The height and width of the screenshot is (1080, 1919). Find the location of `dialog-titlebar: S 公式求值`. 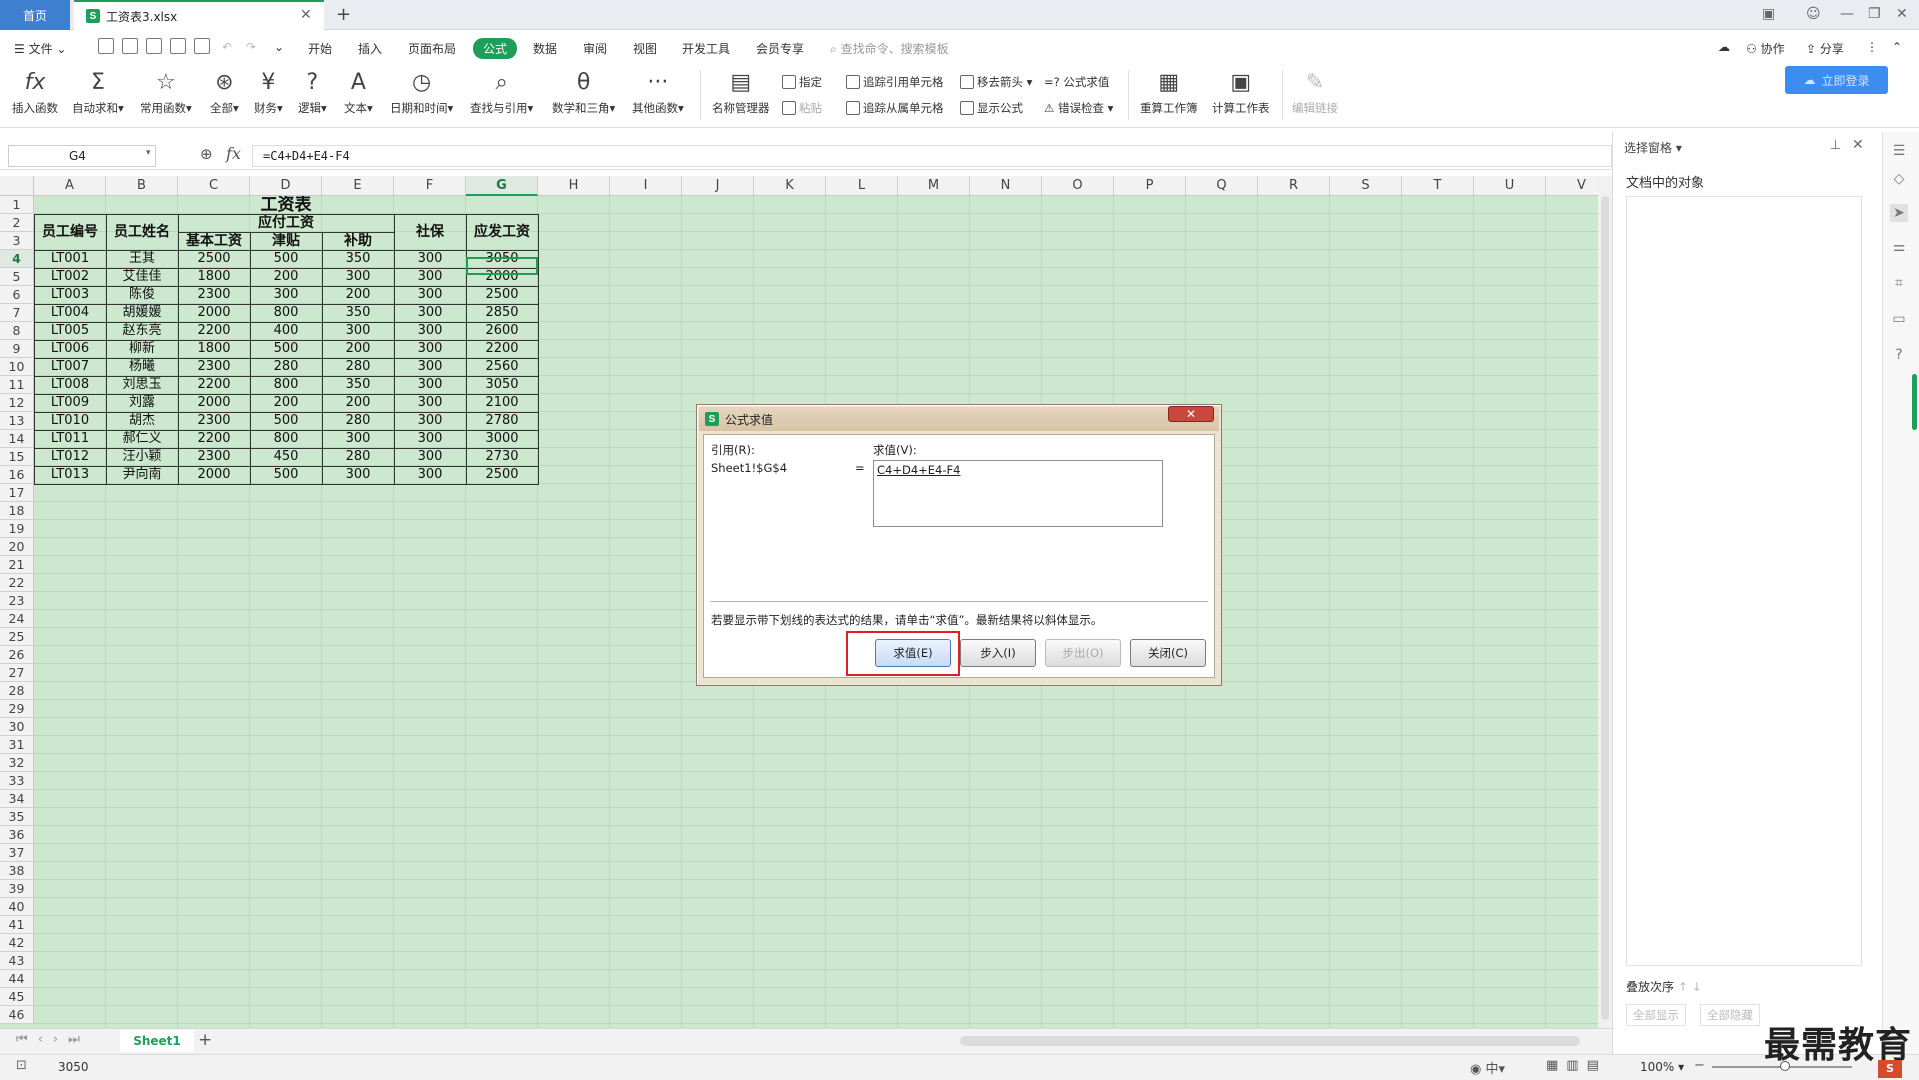

dialog-titlebar: S 公式求值 is located at coordinates (959, 419).